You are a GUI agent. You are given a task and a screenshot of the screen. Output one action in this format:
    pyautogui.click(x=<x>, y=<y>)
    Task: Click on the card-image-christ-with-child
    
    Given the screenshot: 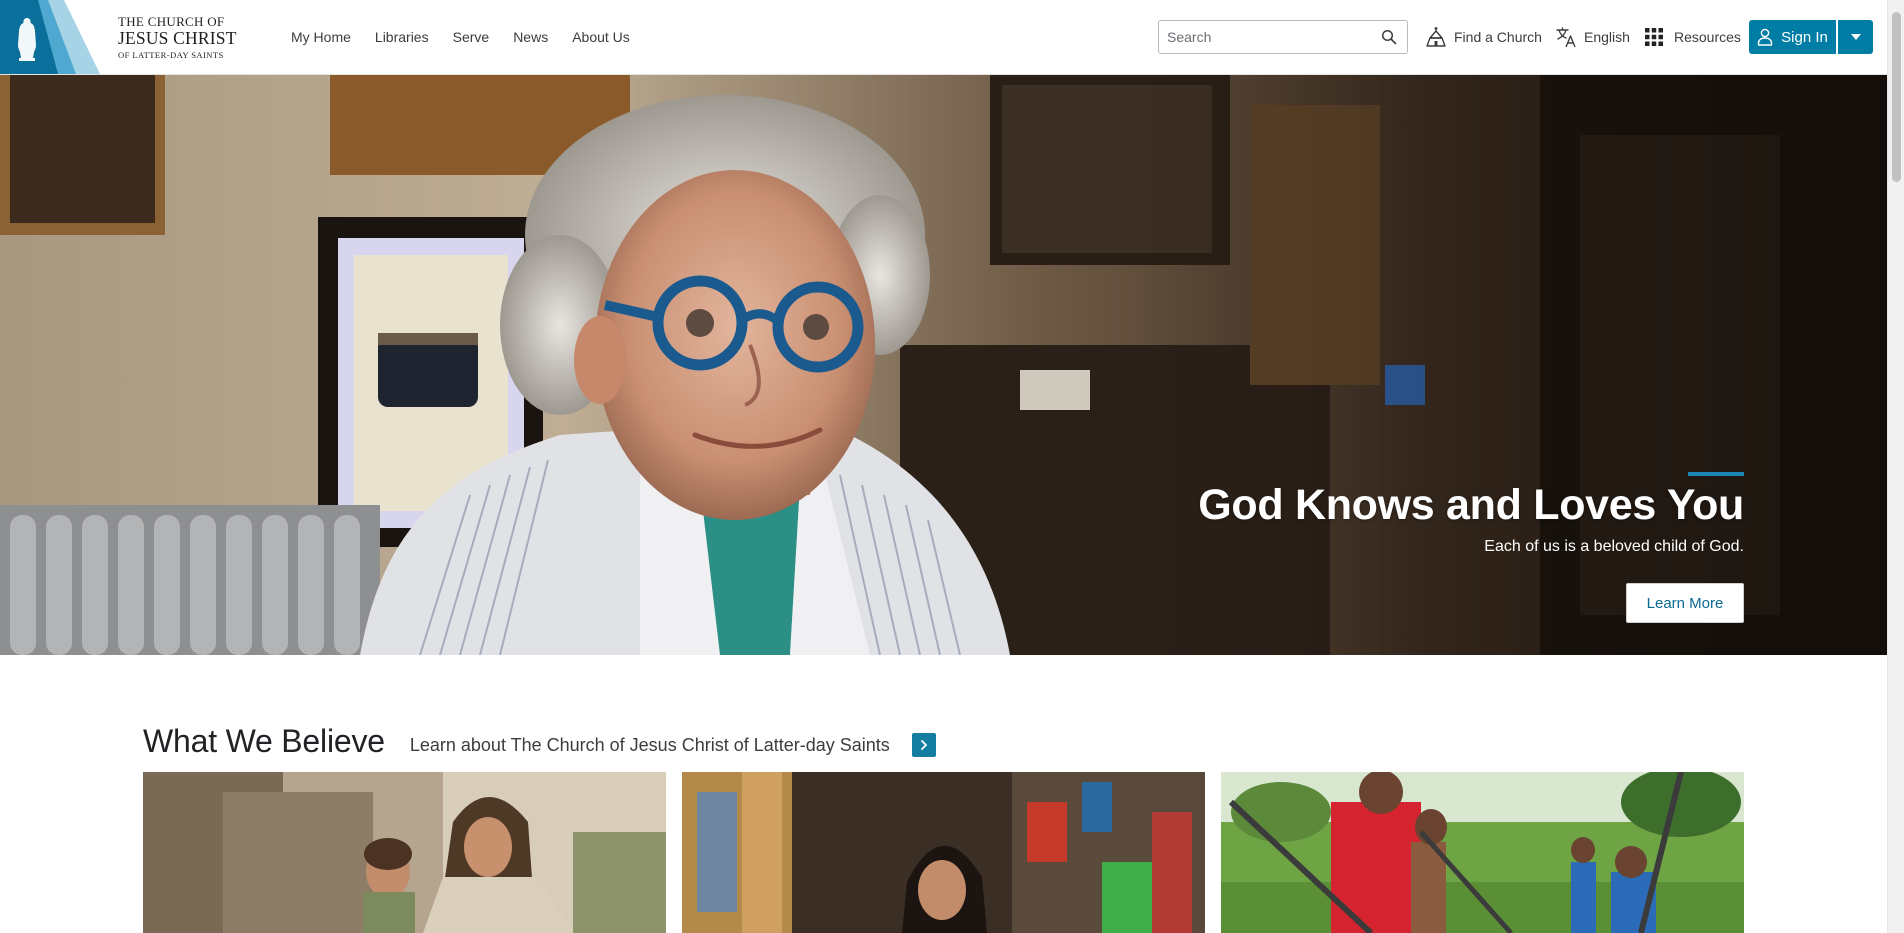 What is the action you would take?
    pyautogui.click(x=404, y=852)
    